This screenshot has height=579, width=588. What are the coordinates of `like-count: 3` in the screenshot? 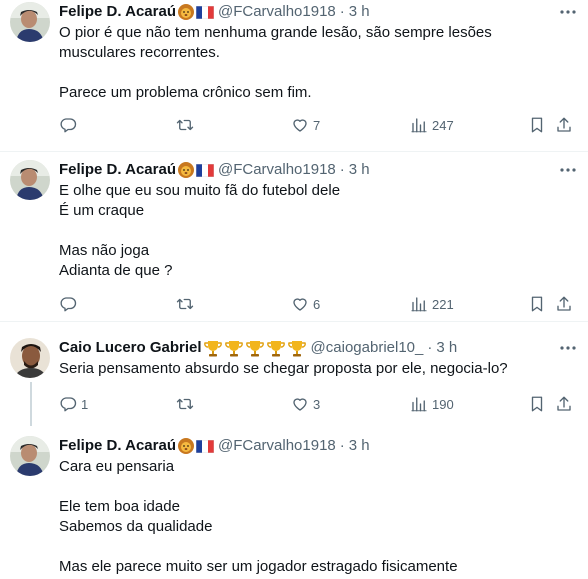 It's located at (317, 404).